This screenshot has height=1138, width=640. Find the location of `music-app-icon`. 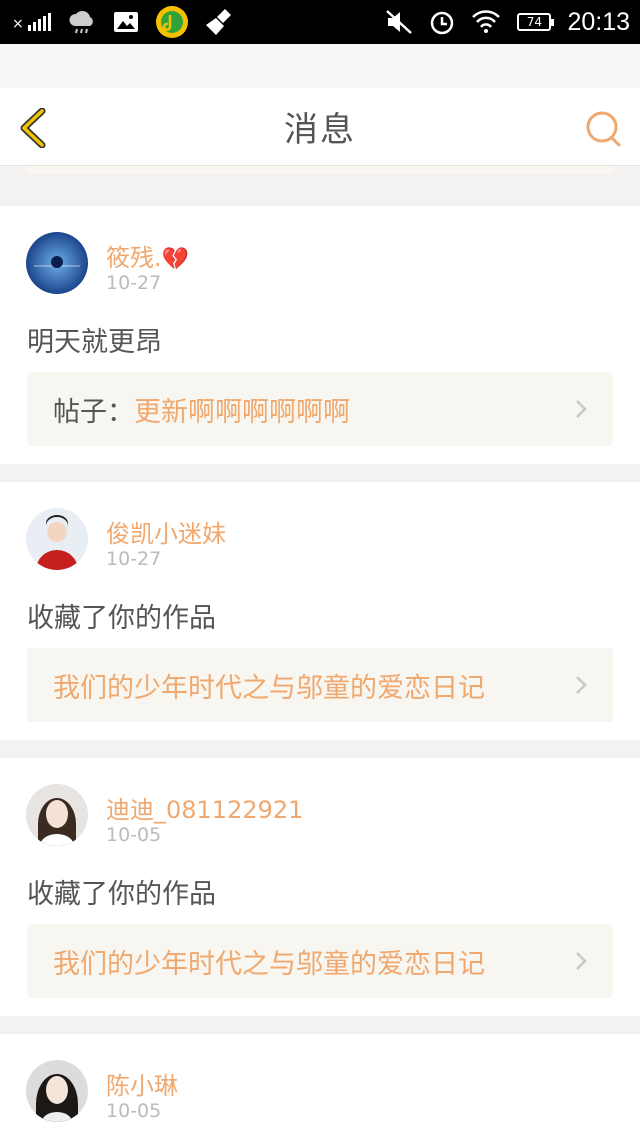

music-app-icon is located at coordinates (172, 22).